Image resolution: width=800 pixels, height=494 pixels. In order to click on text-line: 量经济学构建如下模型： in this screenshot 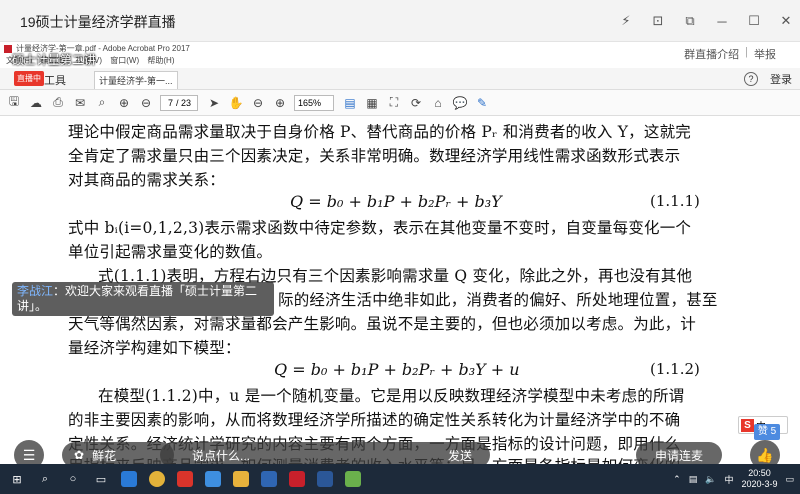, I will do `click(154, 348)`.